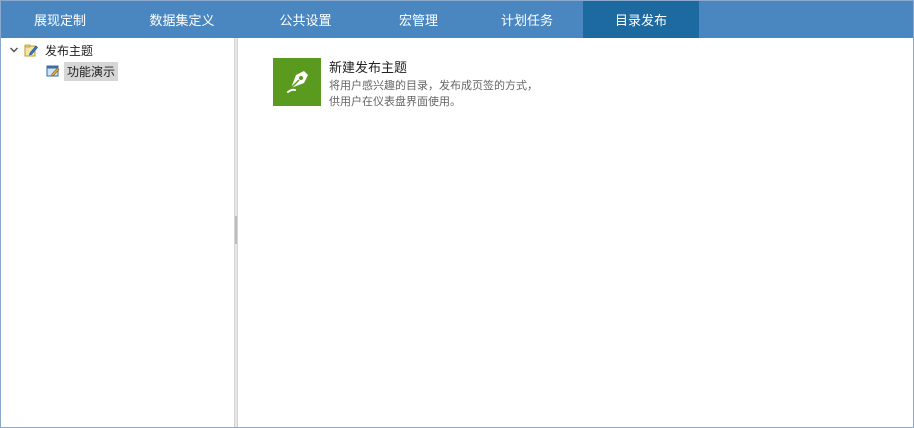  I want to click on tree-node-child: 功能演示, so click(82, 71).